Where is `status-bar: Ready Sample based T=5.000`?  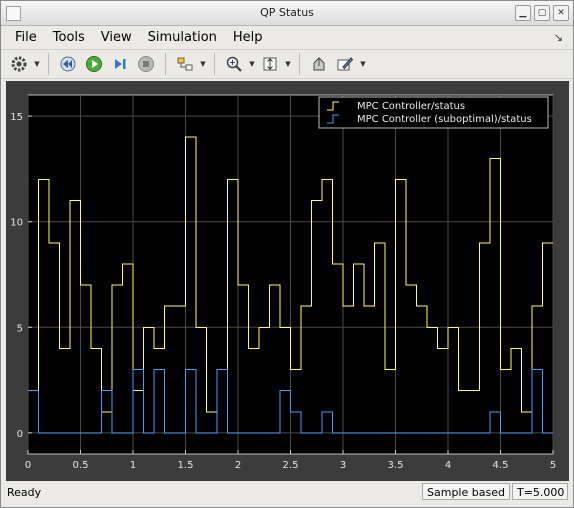
status-bar: Ready Sample based T=5.000 is located at coordinates (287, 493).